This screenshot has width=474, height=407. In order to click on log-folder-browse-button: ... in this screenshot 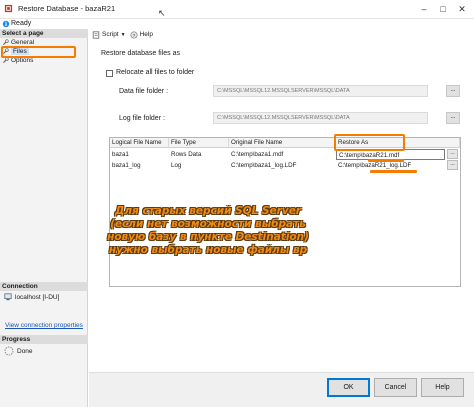, I will do `click(453, 118)`.